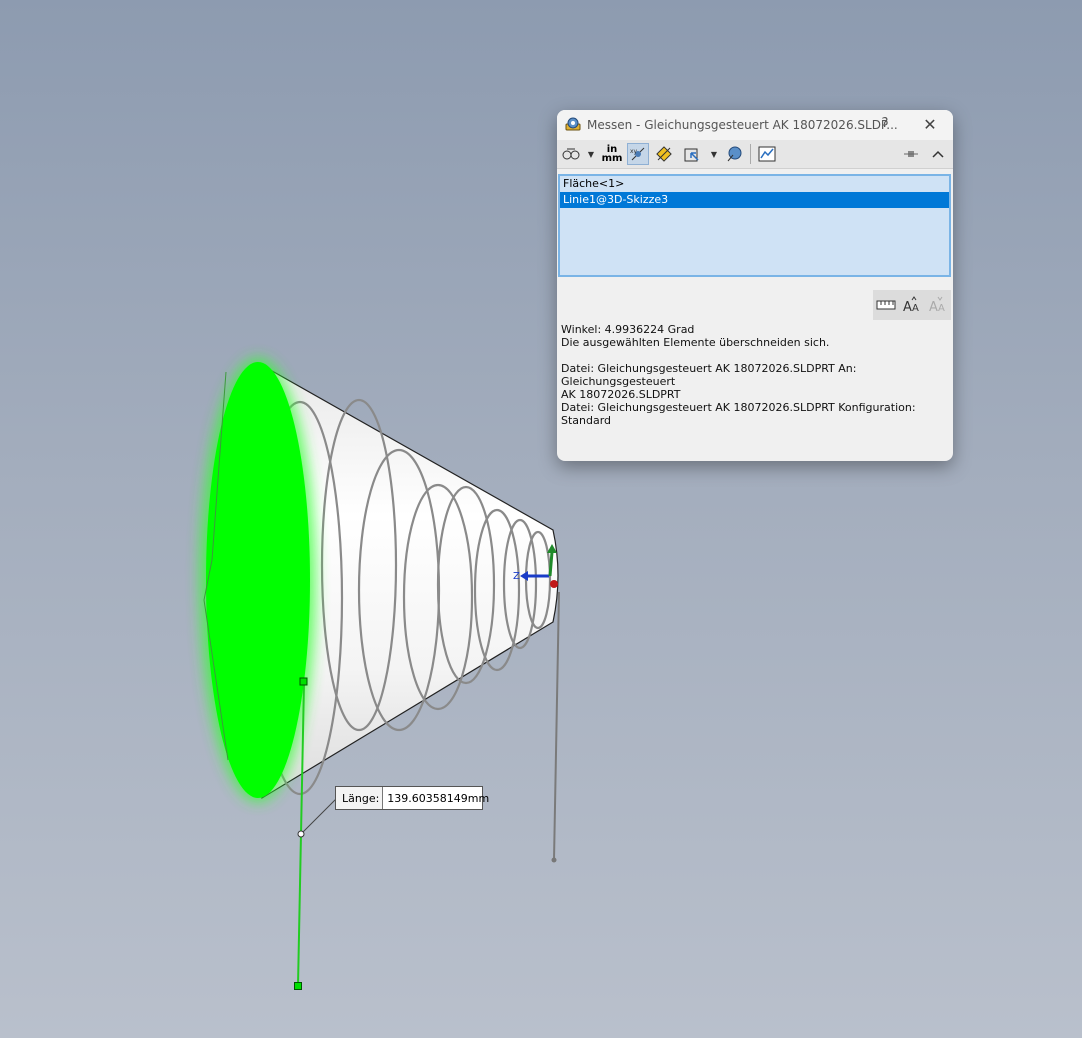  I want to click on units-ruler-icon, so click(886, 305).